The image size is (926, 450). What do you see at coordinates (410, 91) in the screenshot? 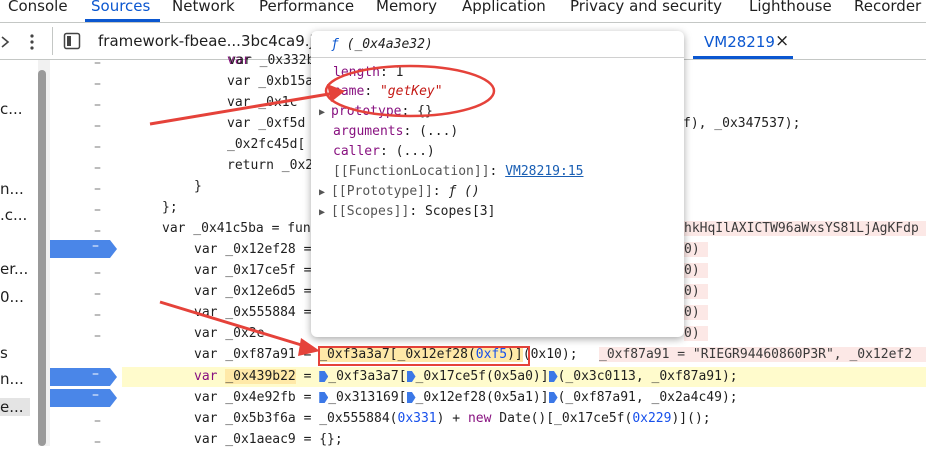
I see `annotation-ellipse` at bounding box center [410, 91].